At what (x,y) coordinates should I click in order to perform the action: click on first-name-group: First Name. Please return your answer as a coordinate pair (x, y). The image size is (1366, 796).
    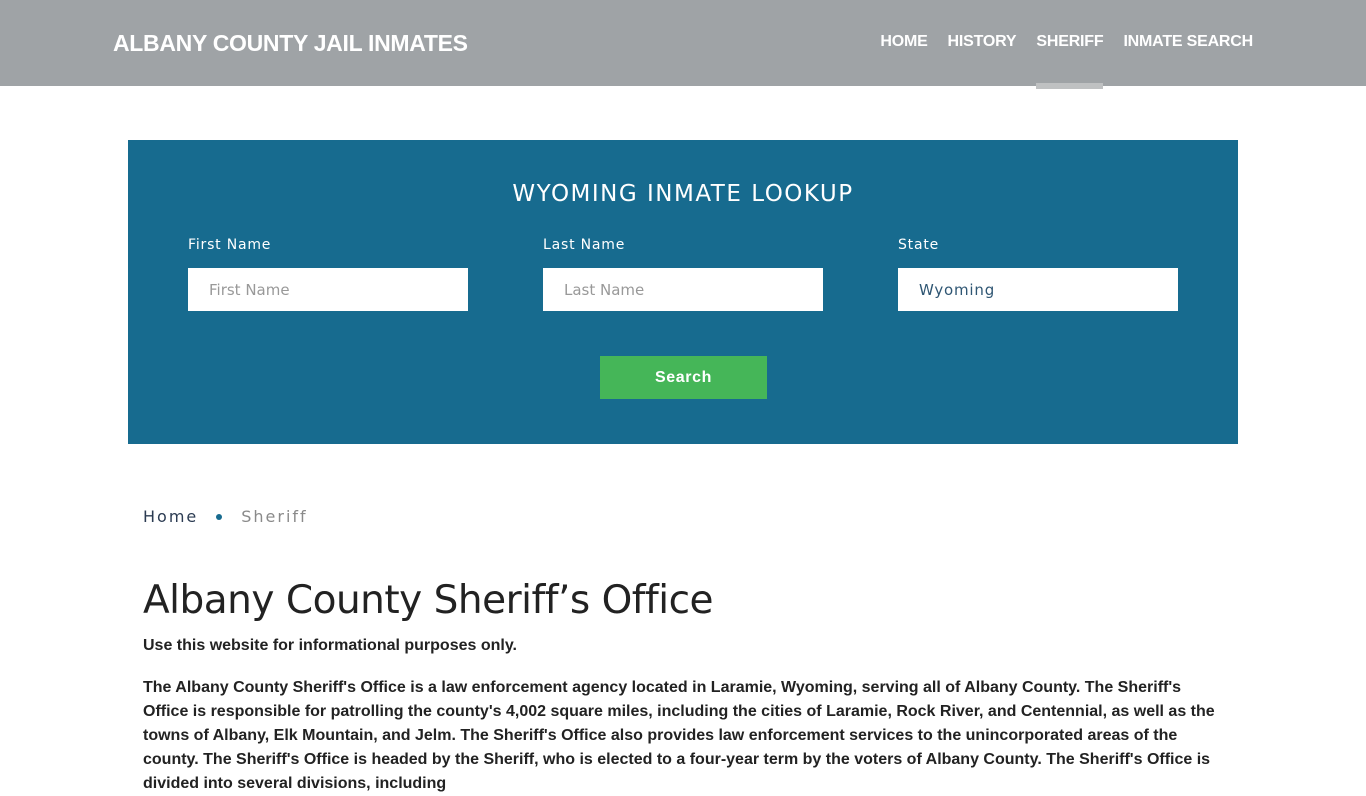
    Looking at the image, I should click on (328, 274).